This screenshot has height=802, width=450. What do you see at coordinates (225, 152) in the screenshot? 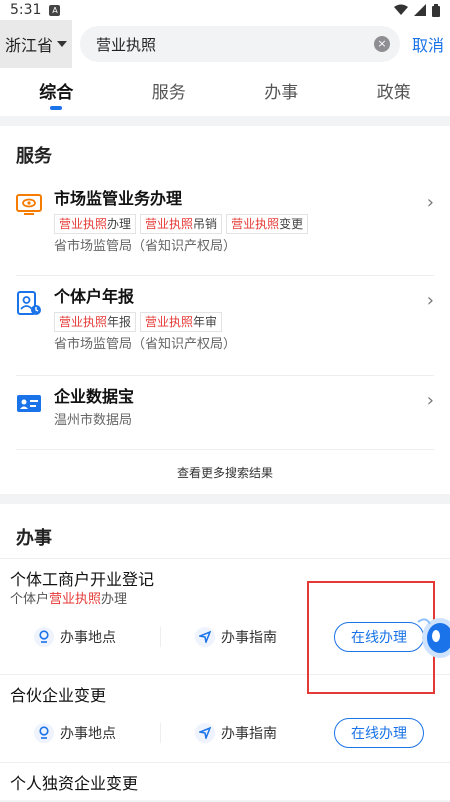
I see `services-title: 服务` at bounding box center [225, 152].